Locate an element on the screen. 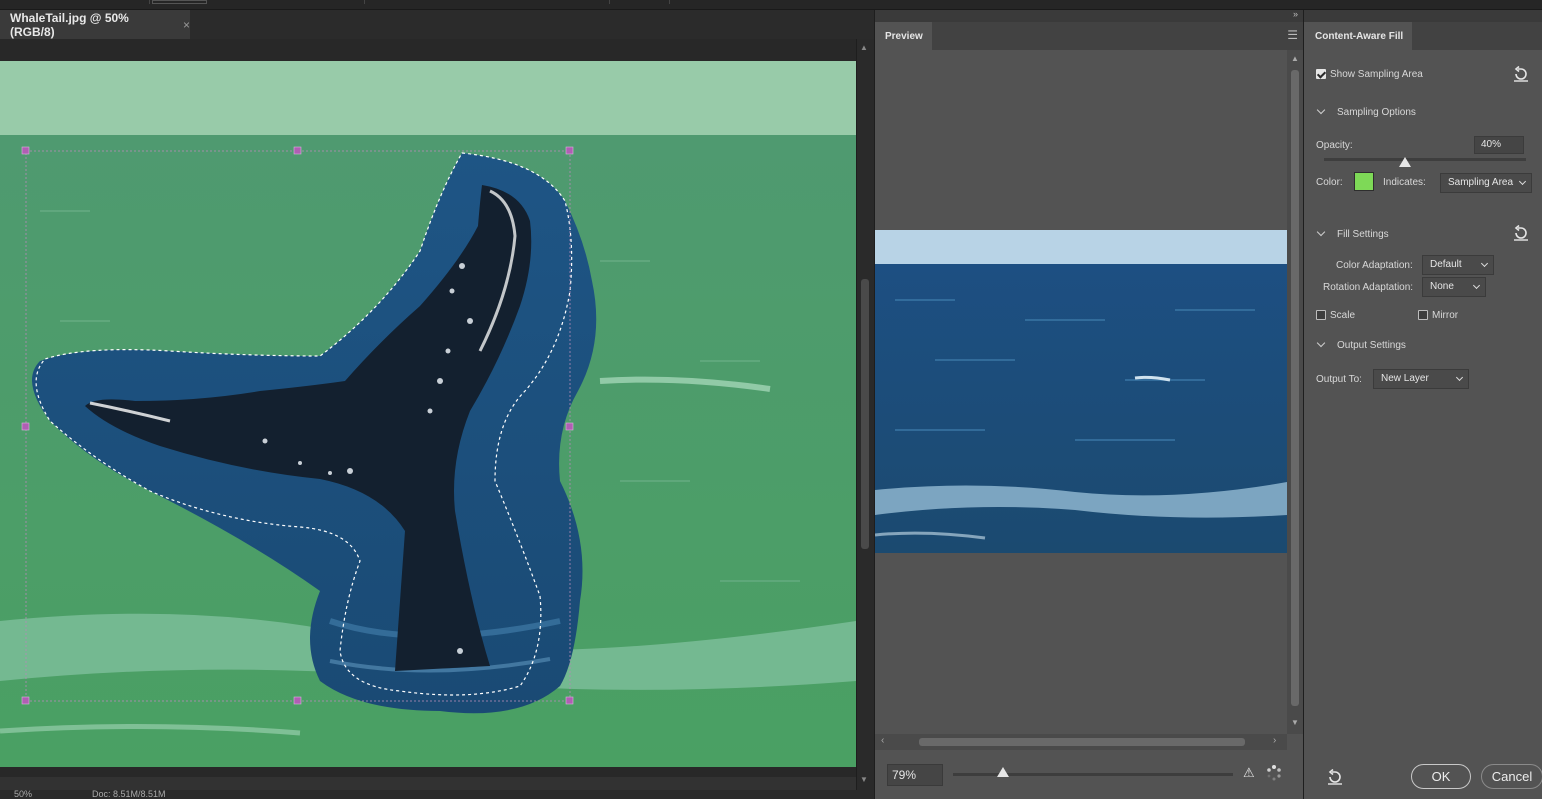 This screenshot has width=1542, height=799. mirror-label: Mirror is located at coordinates (1445, 315).